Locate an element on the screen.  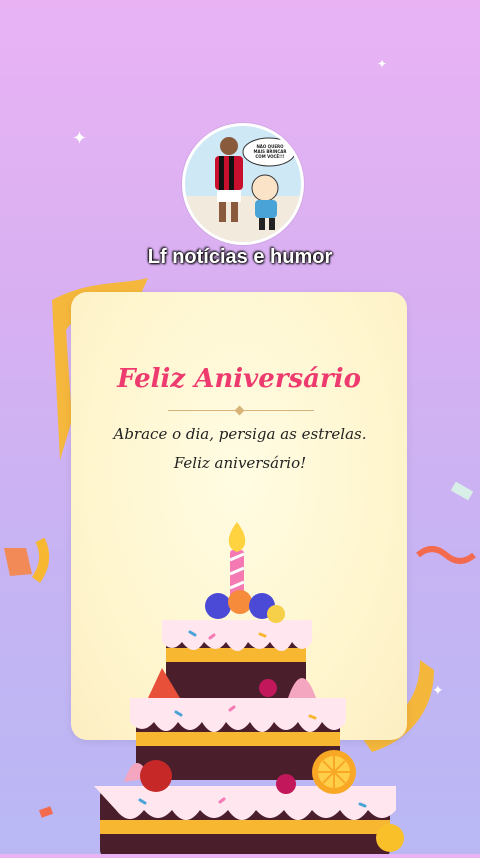
channel-avatar: NÃO QUERO MAIS BRINCAR COM VOCÊ!!! is located at coordinates (243, 184).